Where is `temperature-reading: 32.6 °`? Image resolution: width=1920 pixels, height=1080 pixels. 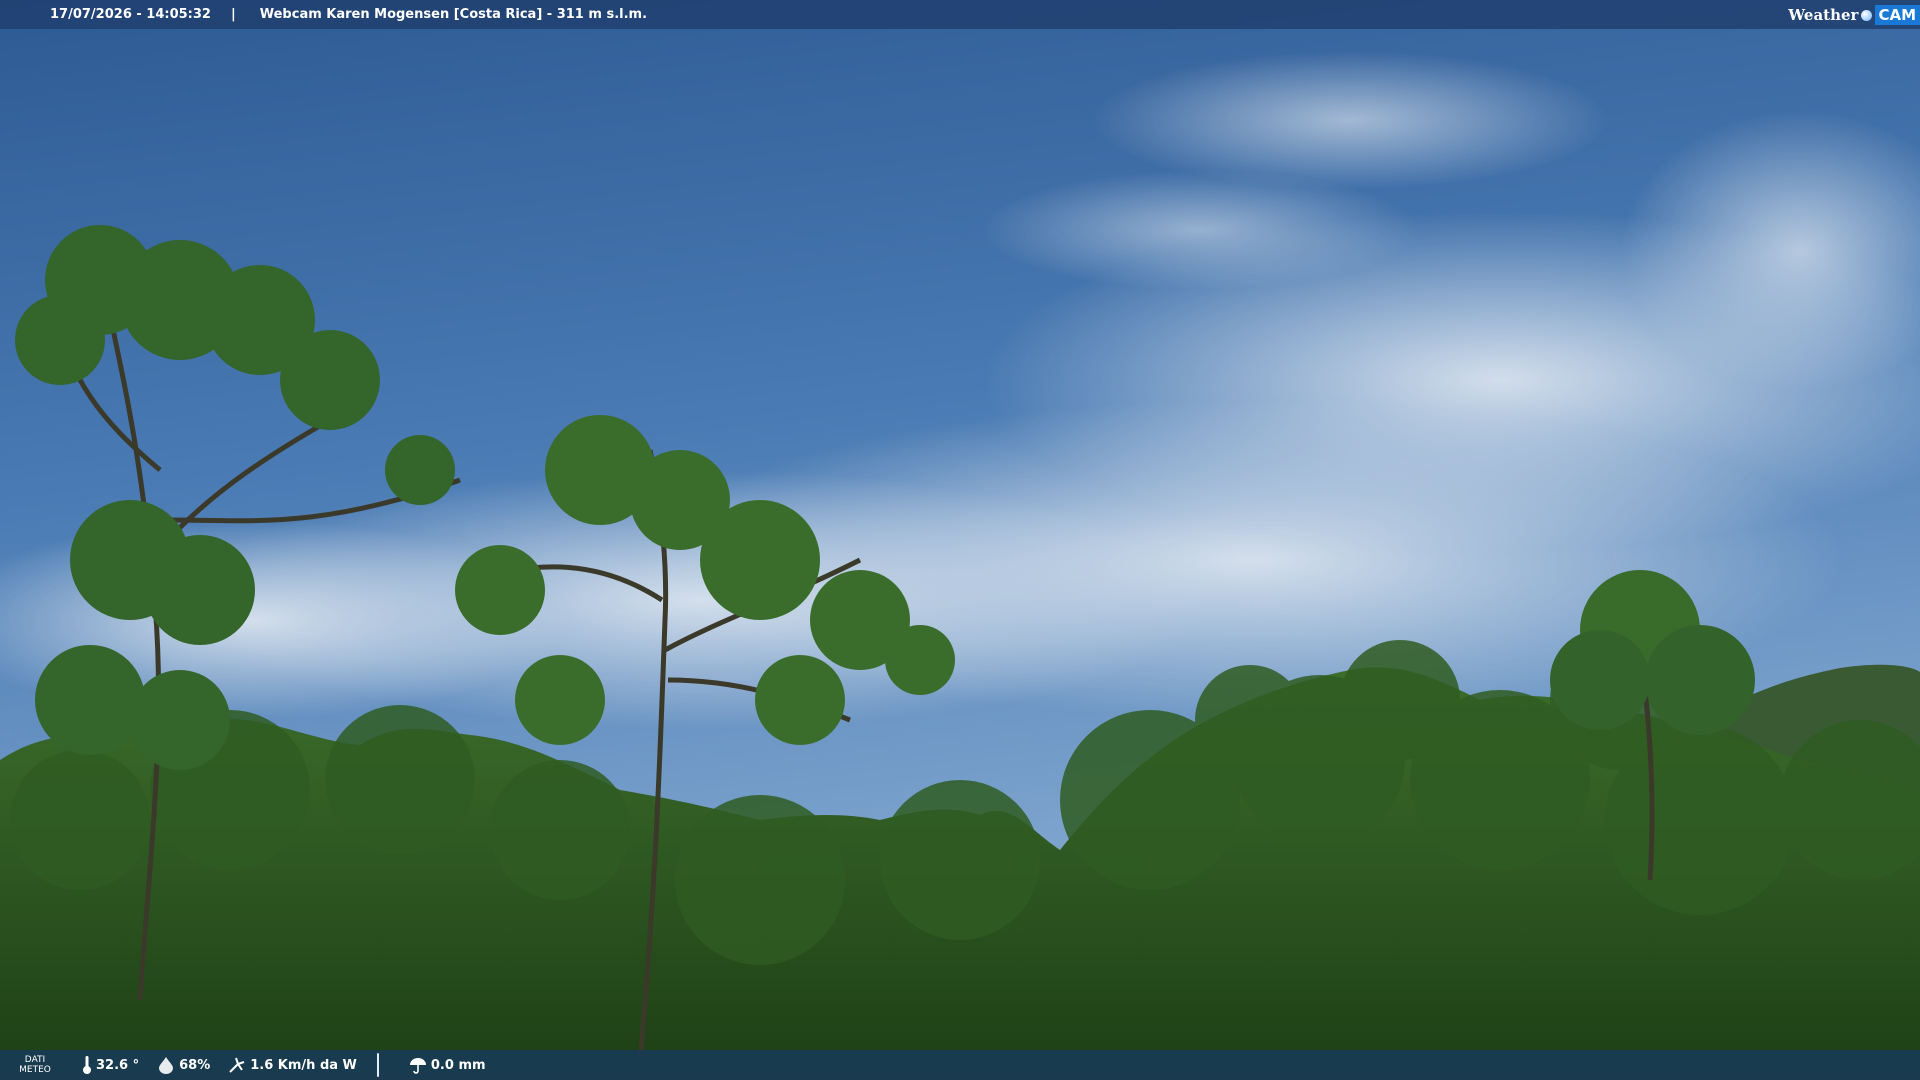 temperature-reading: 32.6 ° is located at coordinates (110, 1065).